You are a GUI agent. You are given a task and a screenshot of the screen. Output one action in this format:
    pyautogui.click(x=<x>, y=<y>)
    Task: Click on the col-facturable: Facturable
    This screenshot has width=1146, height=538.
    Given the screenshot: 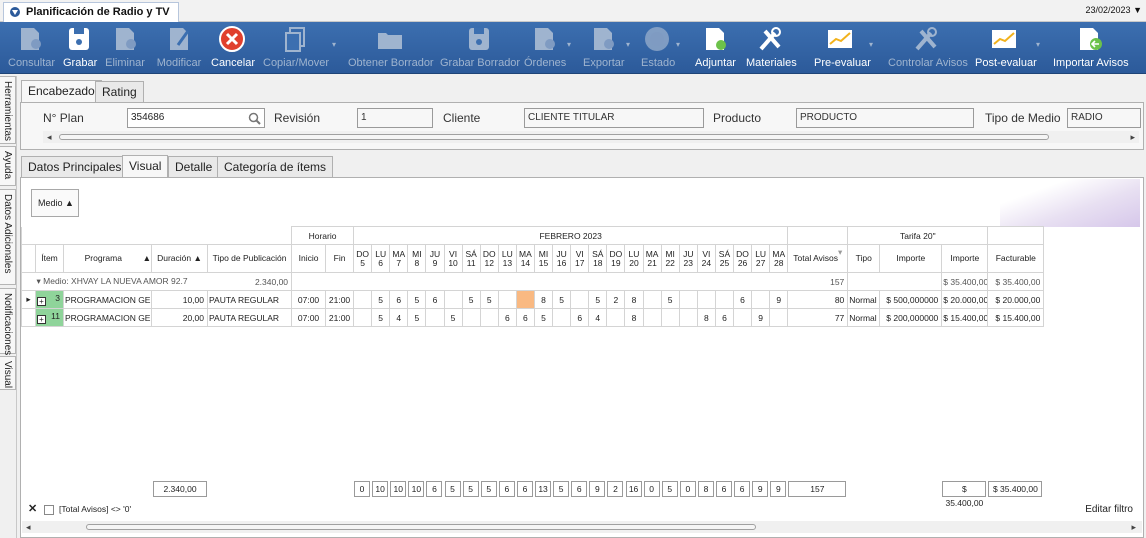 What is the action you would take?
    pyautogui.click(x=1016, y=258)
    